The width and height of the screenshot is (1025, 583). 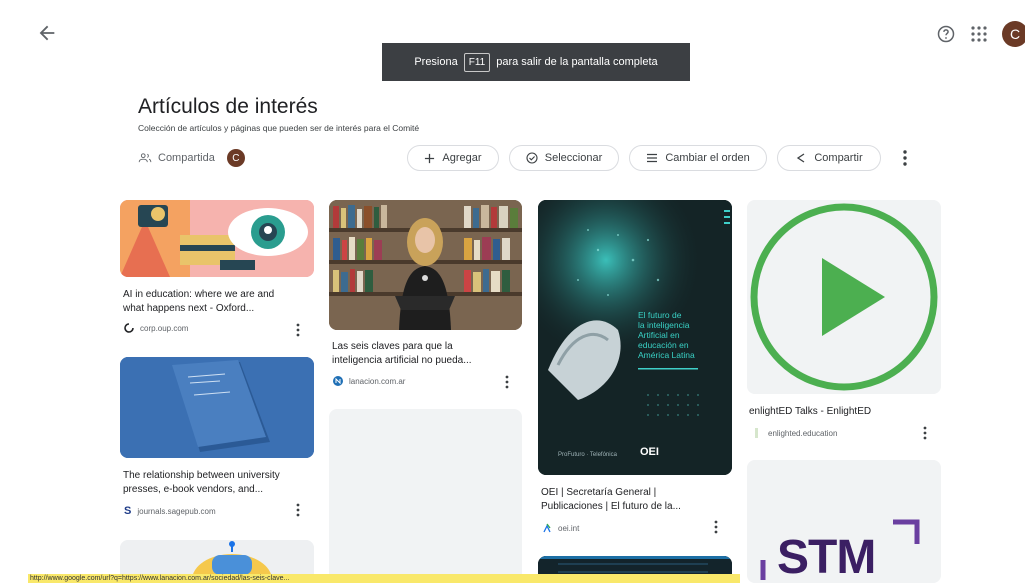 I want to click on card-source-oei: oei.int, so click(x=560, y=528).